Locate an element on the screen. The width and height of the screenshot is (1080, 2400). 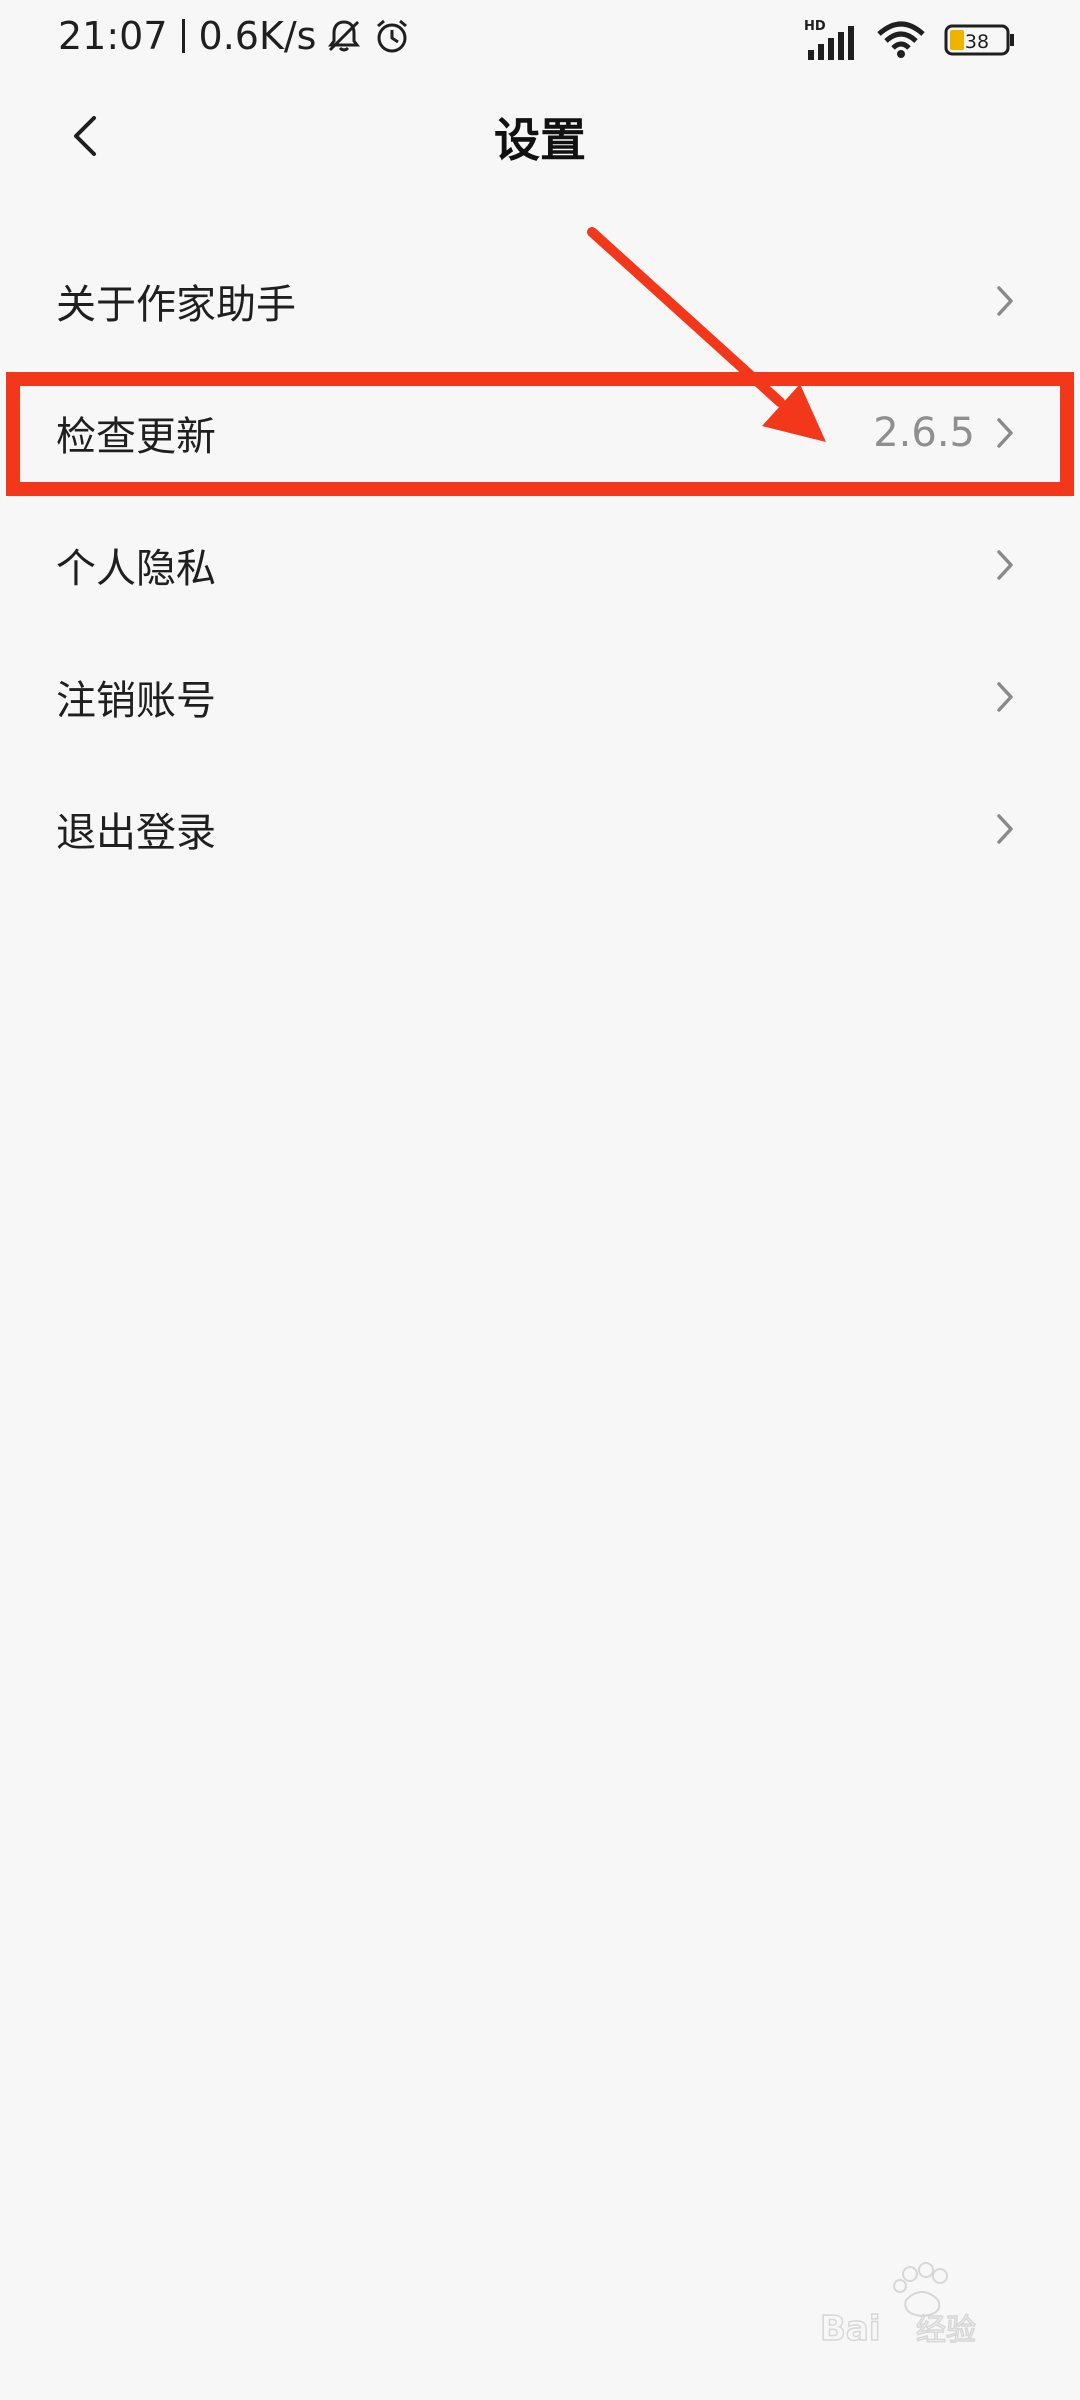
network-speed: 0.6K/s is located at coordinates (257, 36).